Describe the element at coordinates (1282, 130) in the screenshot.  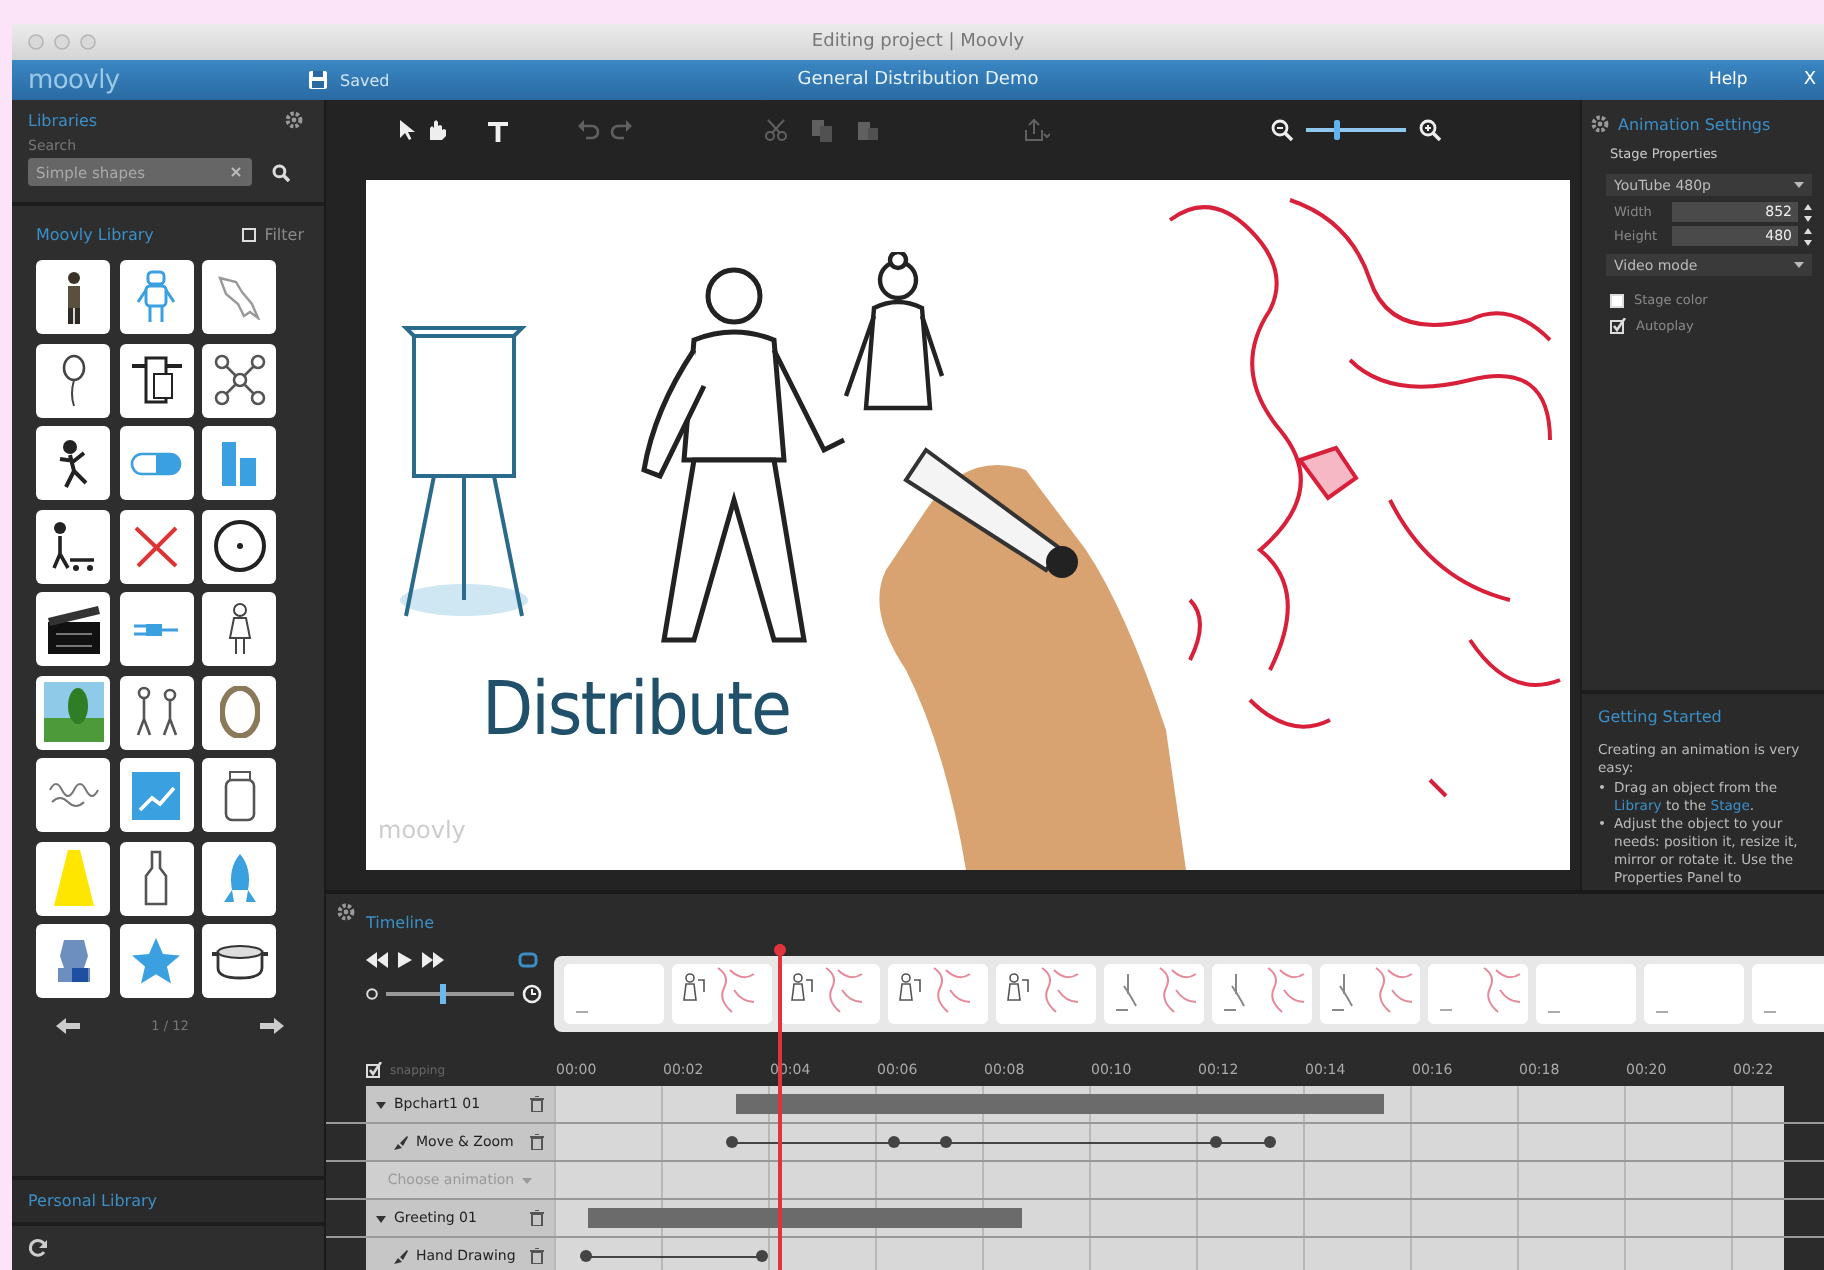
I see `zoom-out-icon` at that location.